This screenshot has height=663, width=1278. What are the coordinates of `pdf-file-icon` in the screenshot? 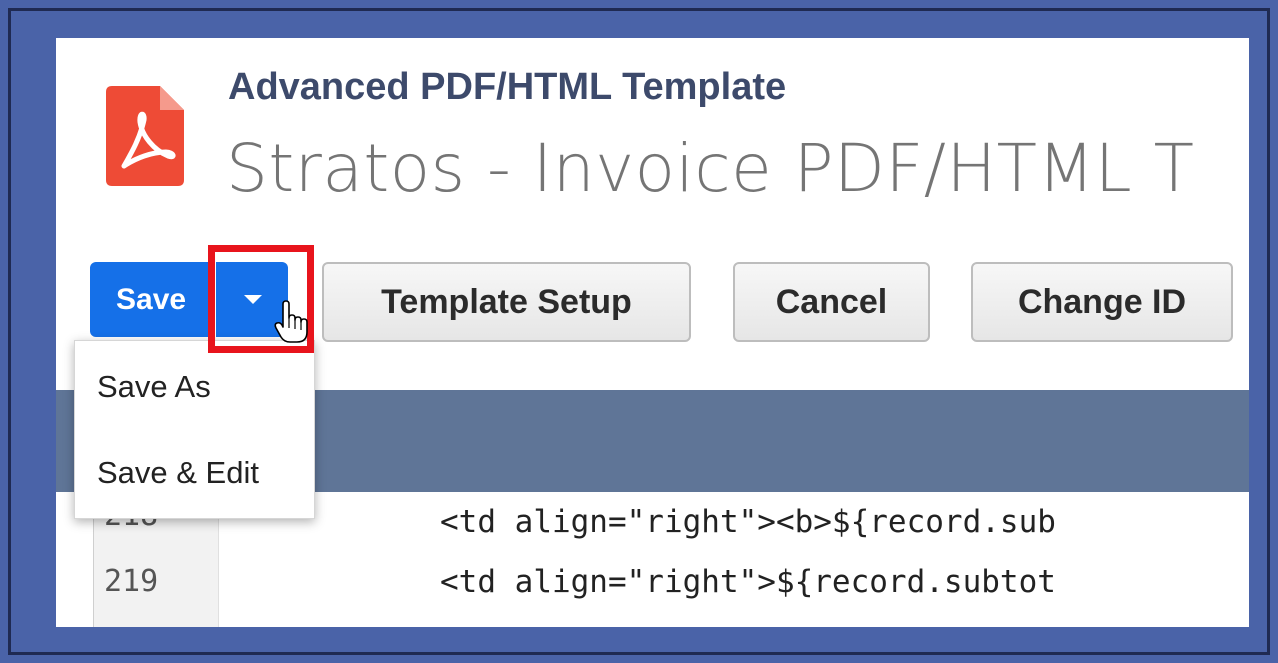 It's located at (145, 136).